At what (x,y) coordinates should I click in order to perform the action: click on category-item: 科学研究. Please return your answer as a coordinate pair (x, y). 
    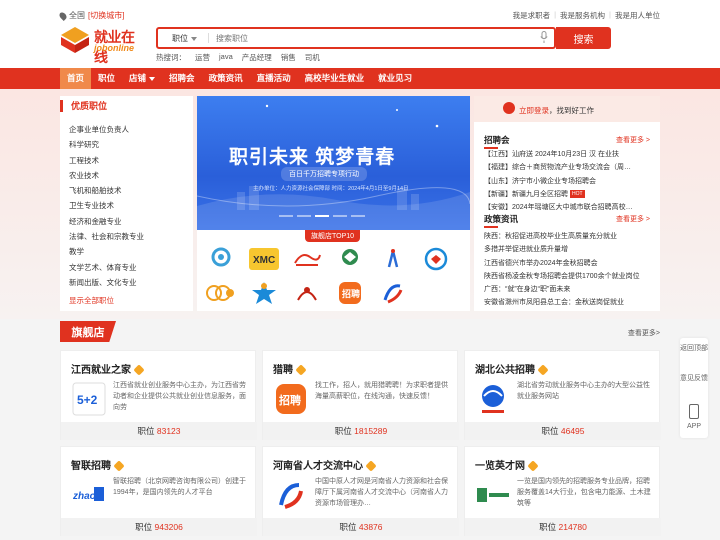
    Looking at the image, I should click on (106, 144).